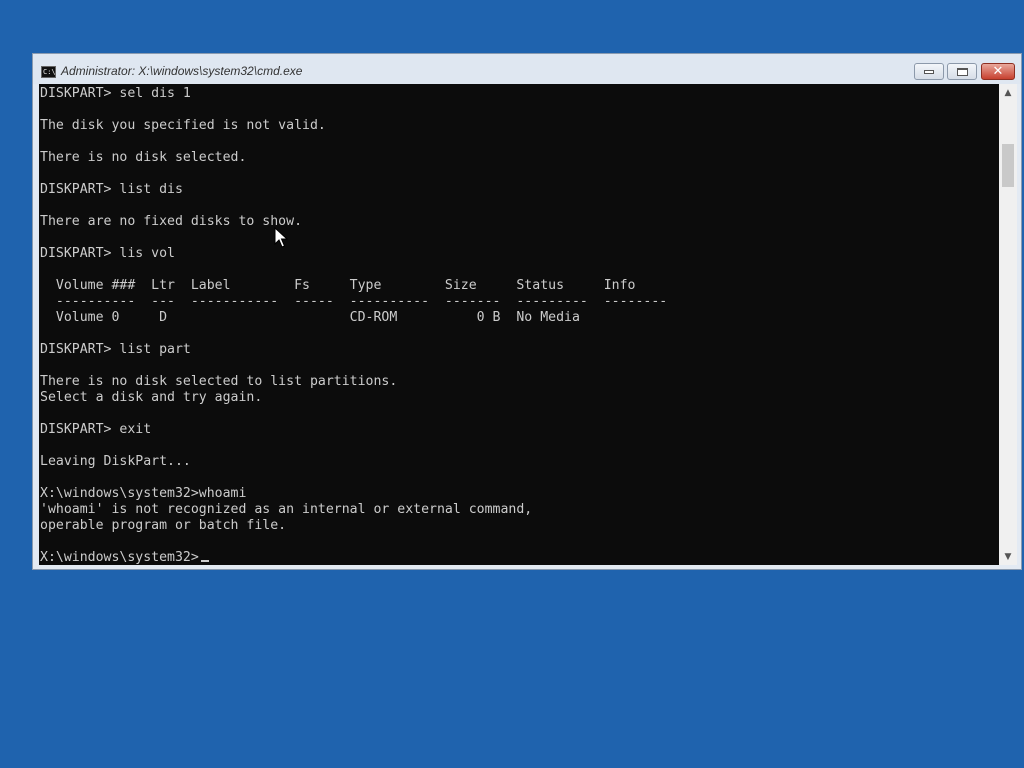 This screenshot has width=1024, height=768. What do you see at coordinates (119, 557) in the screenshot?
I see `command-prompt: X:\windows\system32>` at bounding box center [119, 557].